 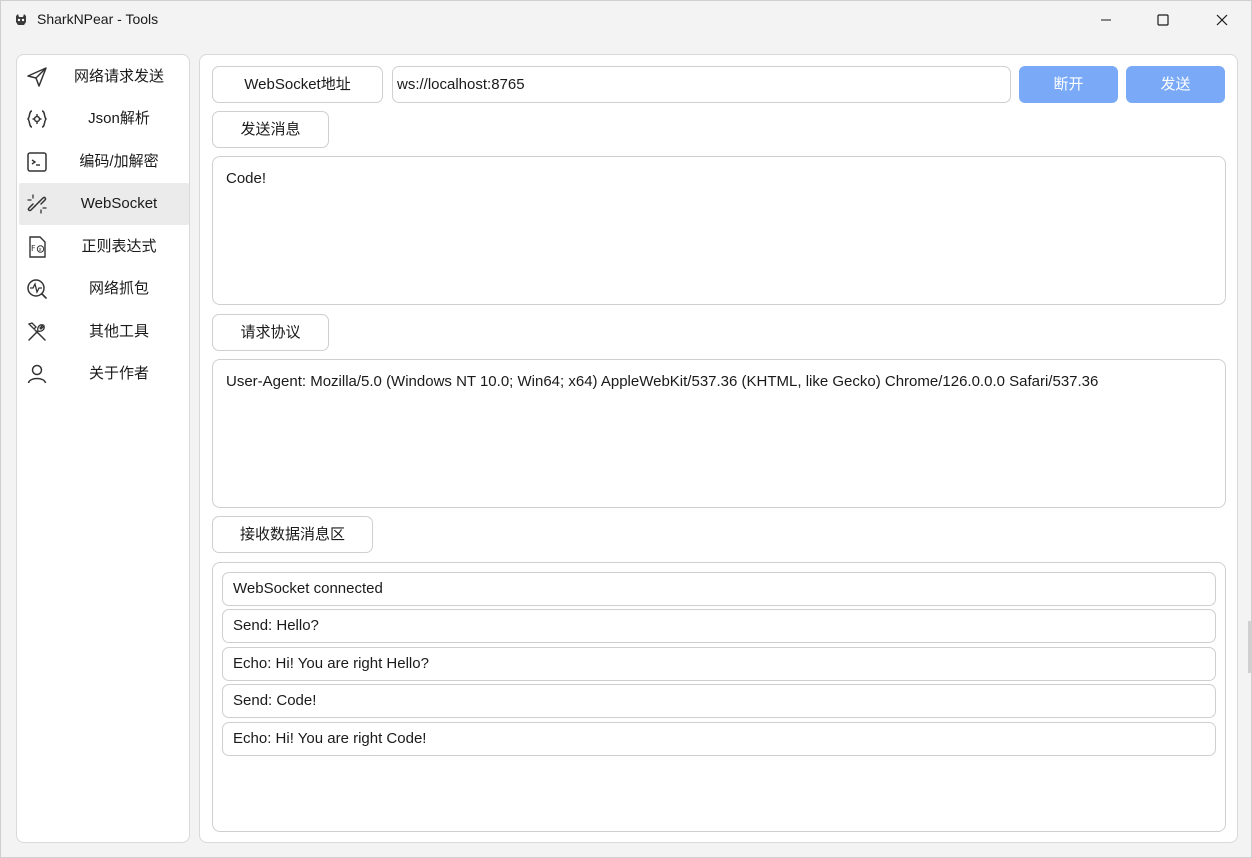 What do you see at coordinates (37, 374) in the screenshot?
I see `person-icon` at bounding box center [37, 374].